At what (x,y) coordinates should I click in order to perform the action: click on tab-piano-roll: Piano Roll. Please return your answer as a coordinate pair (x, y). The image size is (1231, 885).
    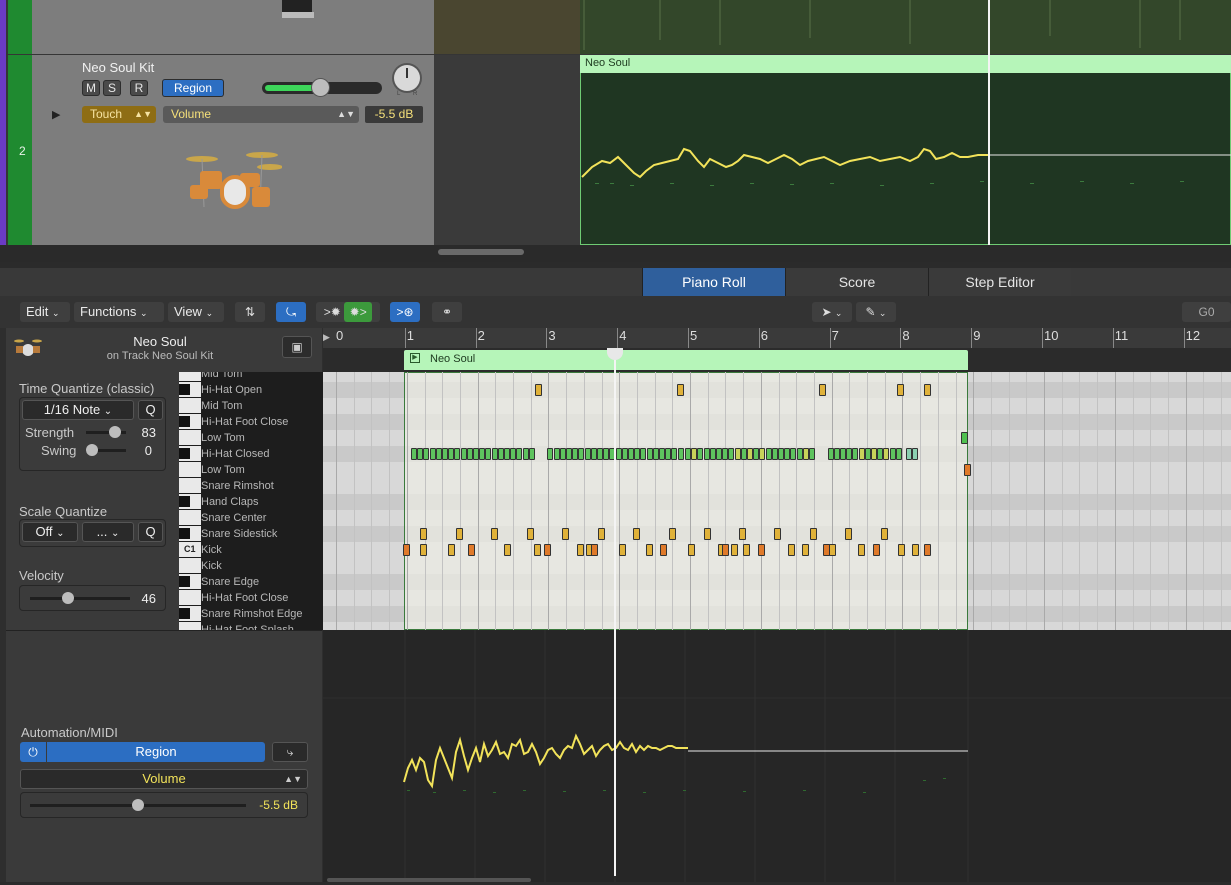
    Looking at the image, I should click on (713, 282).